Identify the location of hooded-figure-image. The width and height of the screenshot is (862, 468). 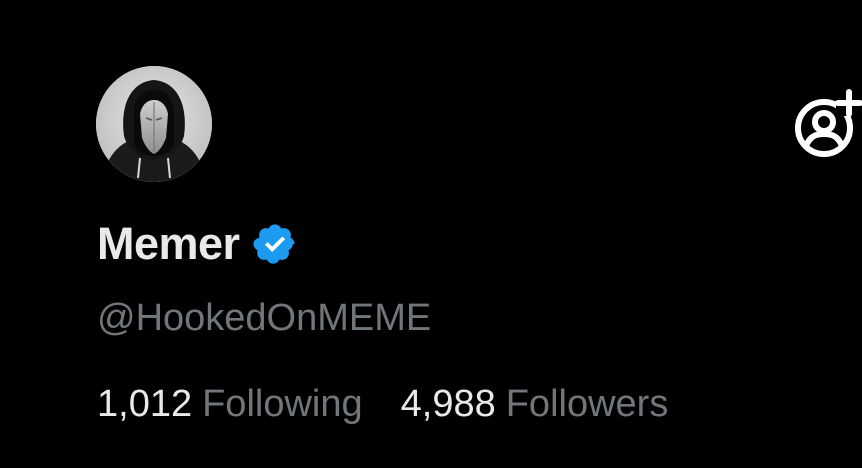
(154, 124).